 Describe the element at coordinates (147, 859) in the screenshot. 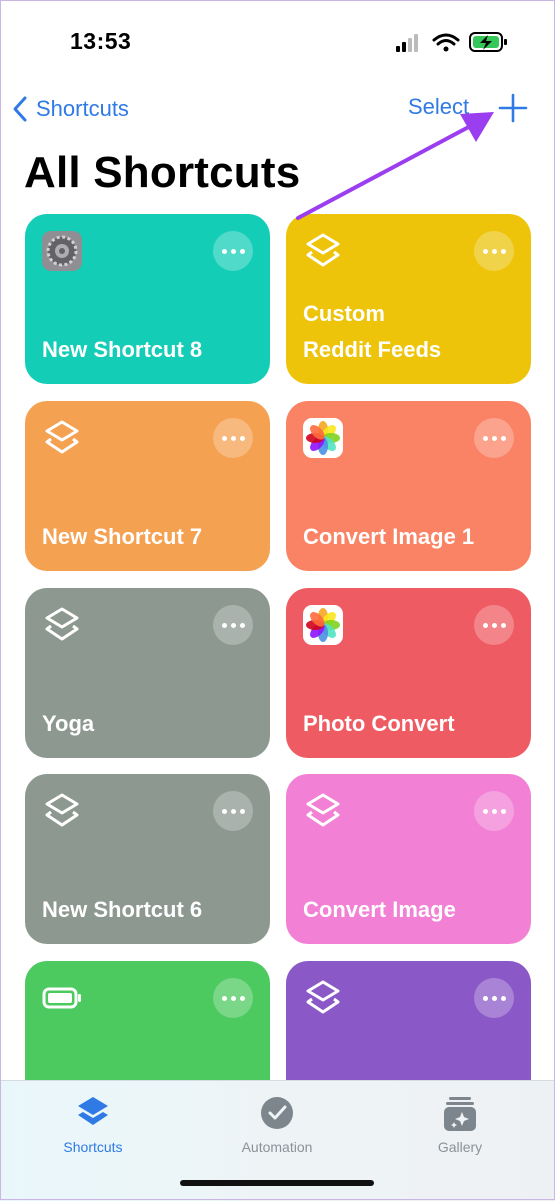

I see `shortcut-tile: New Shortcut 6` at that location.